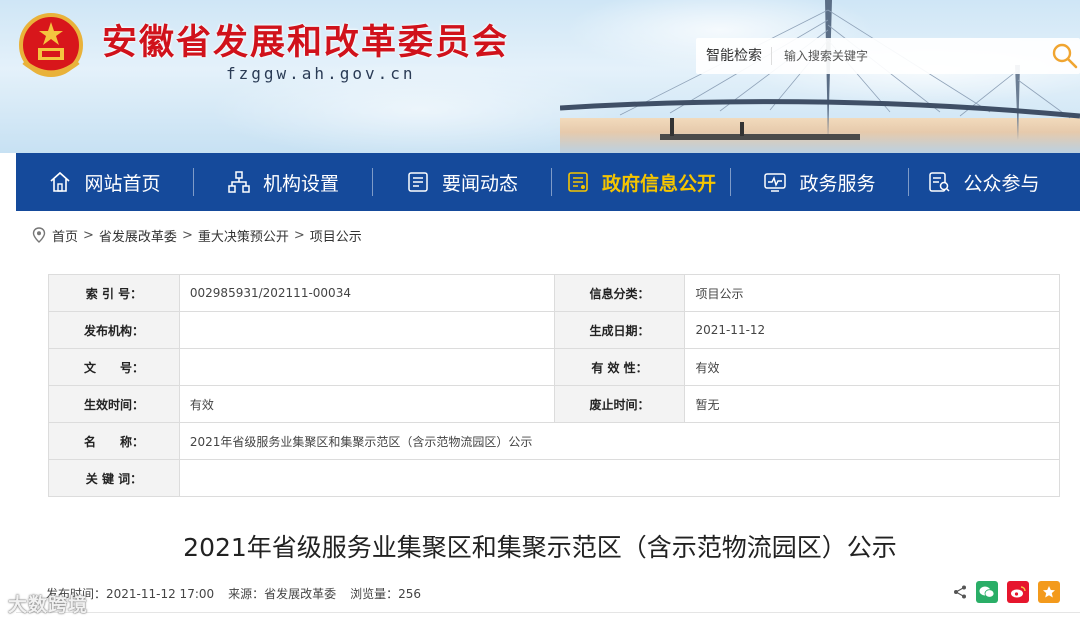 The width and height of the screenshot is (1080, 620). What do you see at coordinates (619, 441) in the screenshot?
I see `meta-value: 2021年省级服务业集聚区和集聚示范区（含示范物流园区）公示` at bounding box center [619, 441].